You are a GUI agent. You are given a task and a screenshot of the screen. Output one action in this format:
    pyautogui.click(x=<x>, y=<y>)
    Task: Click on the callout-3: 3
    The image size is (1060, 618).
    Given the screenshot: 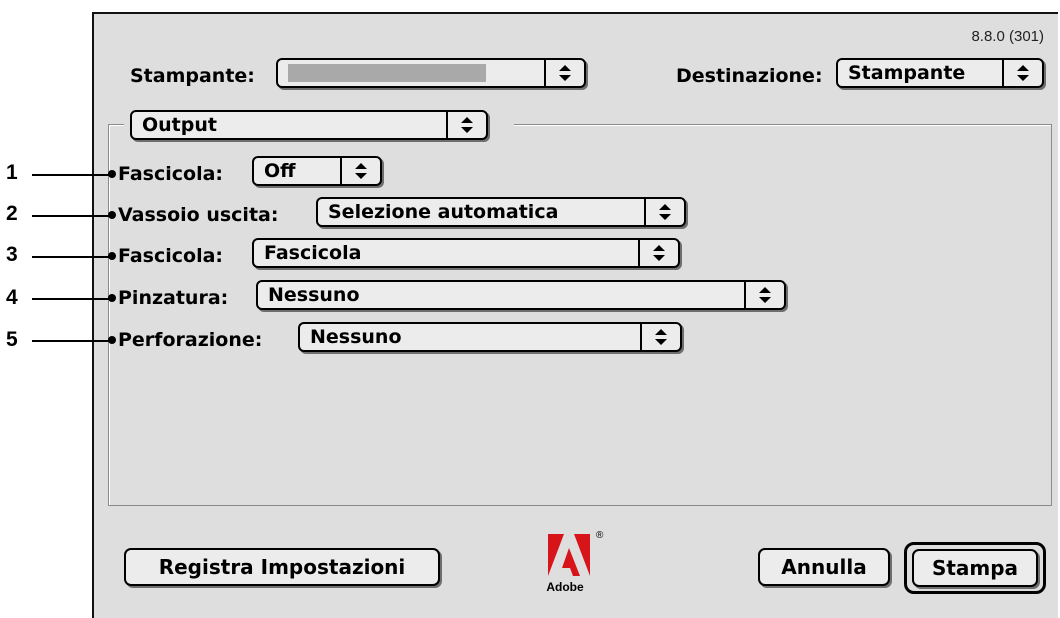 What is the action you would take?
    pyautogui.click(x=12, y=254)
    